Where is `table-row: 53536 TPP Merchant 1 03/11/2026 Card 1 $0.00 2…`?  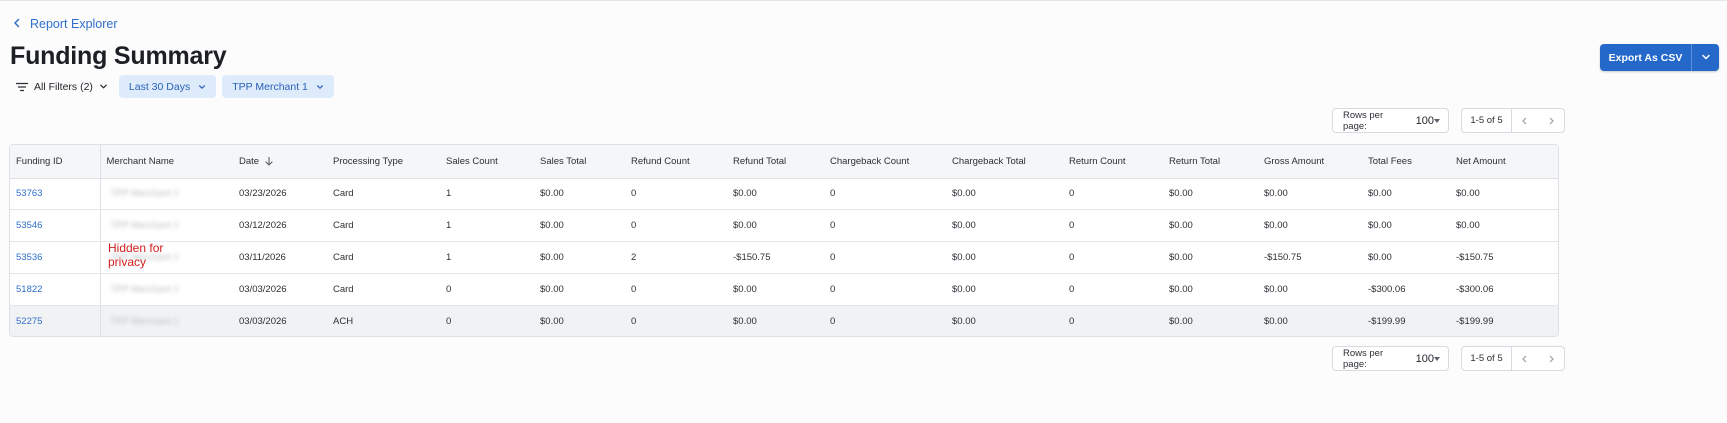 table-row: 53536 TPP Merchant 1 03/11/2026 Card 1 $0.00 2… is located at coordinates (784, 257).